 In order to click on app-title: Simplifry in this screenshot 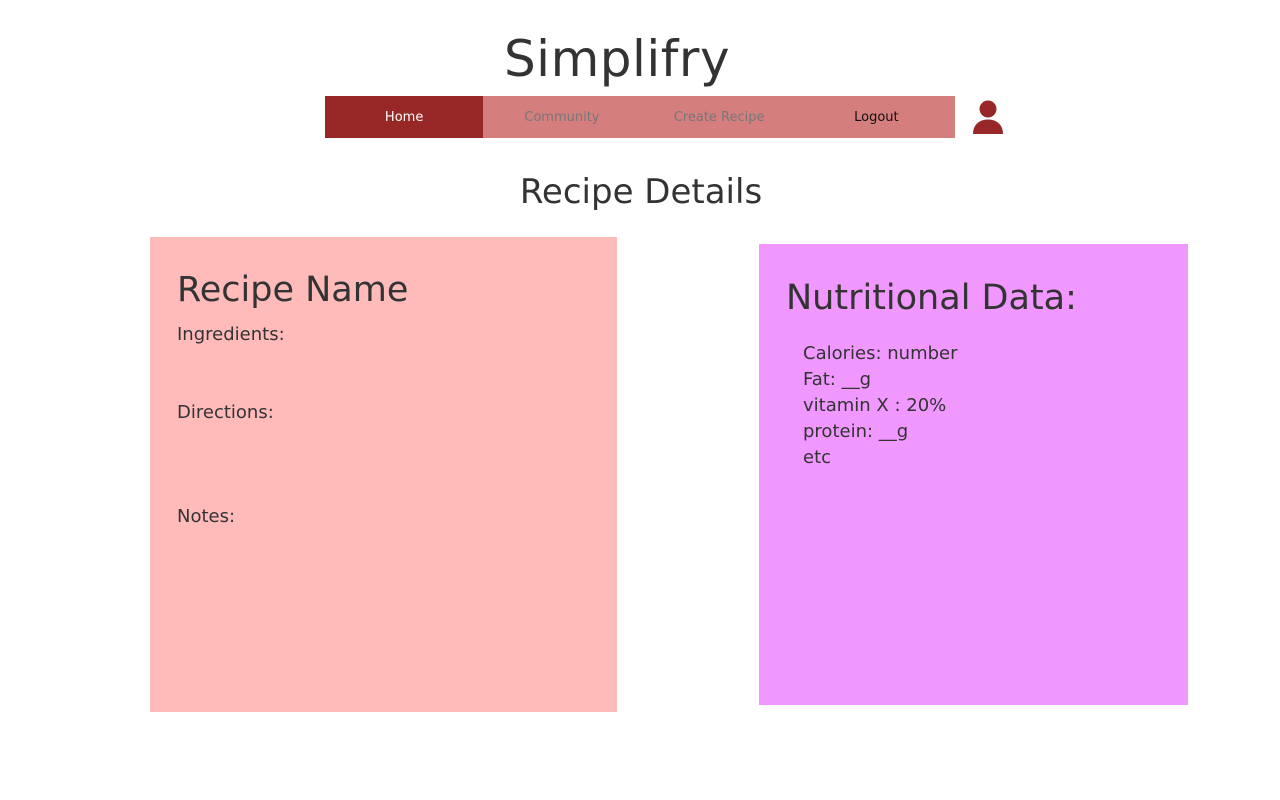, I will do `click(617, 59)`.